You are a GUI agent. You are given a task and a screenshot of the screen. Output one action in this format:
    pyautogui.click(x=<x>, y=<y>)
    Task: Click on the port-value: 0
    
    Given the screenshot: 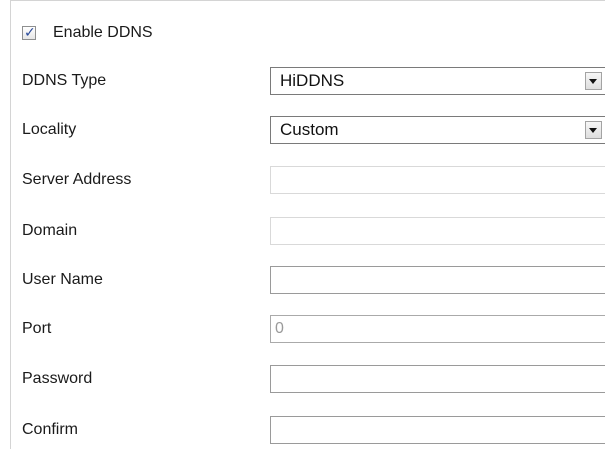 What is the action you would take?
    pyautogui.click(x=279, y=328)
    